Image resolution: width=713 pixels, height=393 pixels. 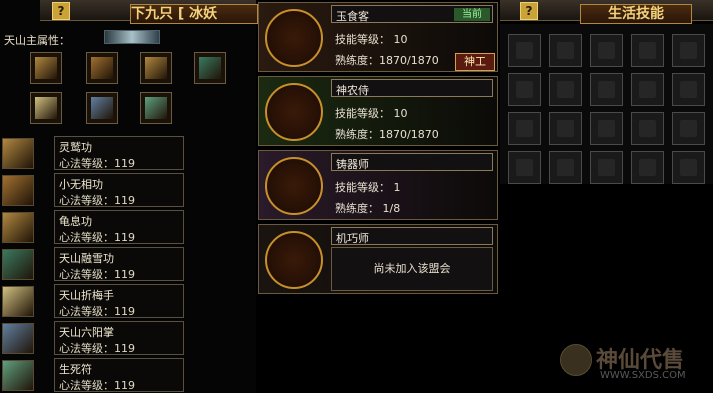 What do you see at coordinates (93, 190) in the screenshot?
I see `skill-row: 小无相功 心法等级：119` at bounding box center [93, 190].